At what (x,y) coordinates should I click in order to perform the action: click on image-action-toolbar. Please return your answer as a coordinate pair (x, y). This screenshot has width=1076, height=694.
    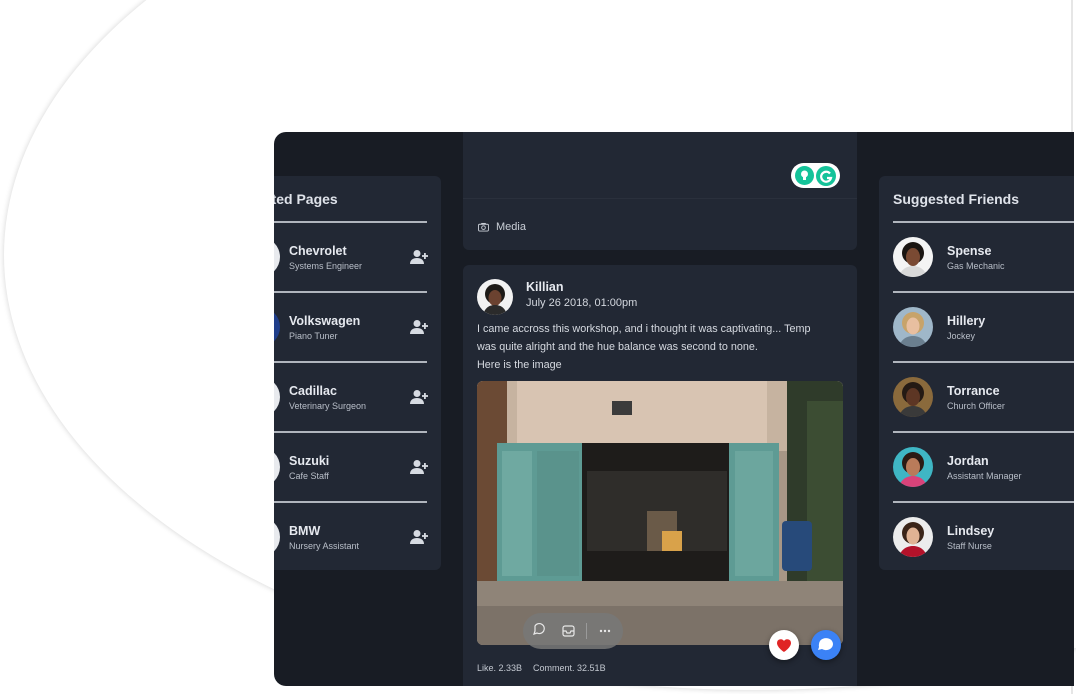
    Looking at the image, I should click on (573, 631).